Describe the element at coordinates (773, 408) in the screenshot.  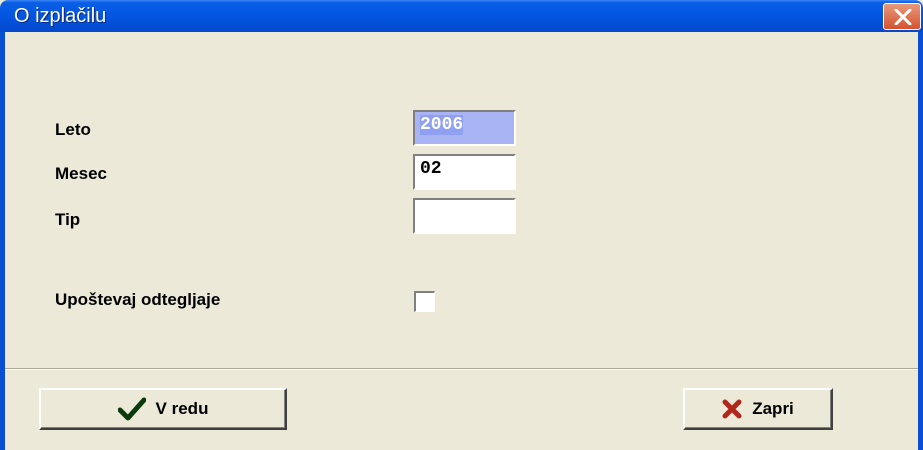
I see `cancel-button-label: Zapri` at that location.